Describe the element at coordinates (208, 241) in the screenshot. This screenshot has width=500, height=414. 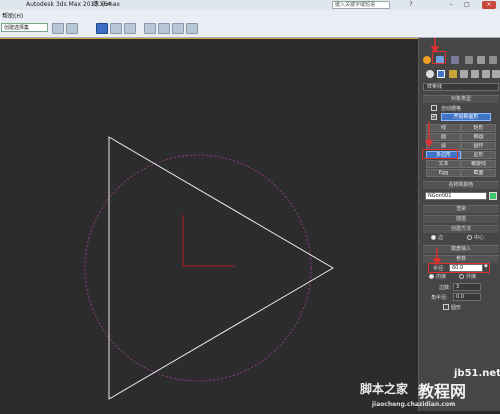
I see `pivot-axis` at that location.